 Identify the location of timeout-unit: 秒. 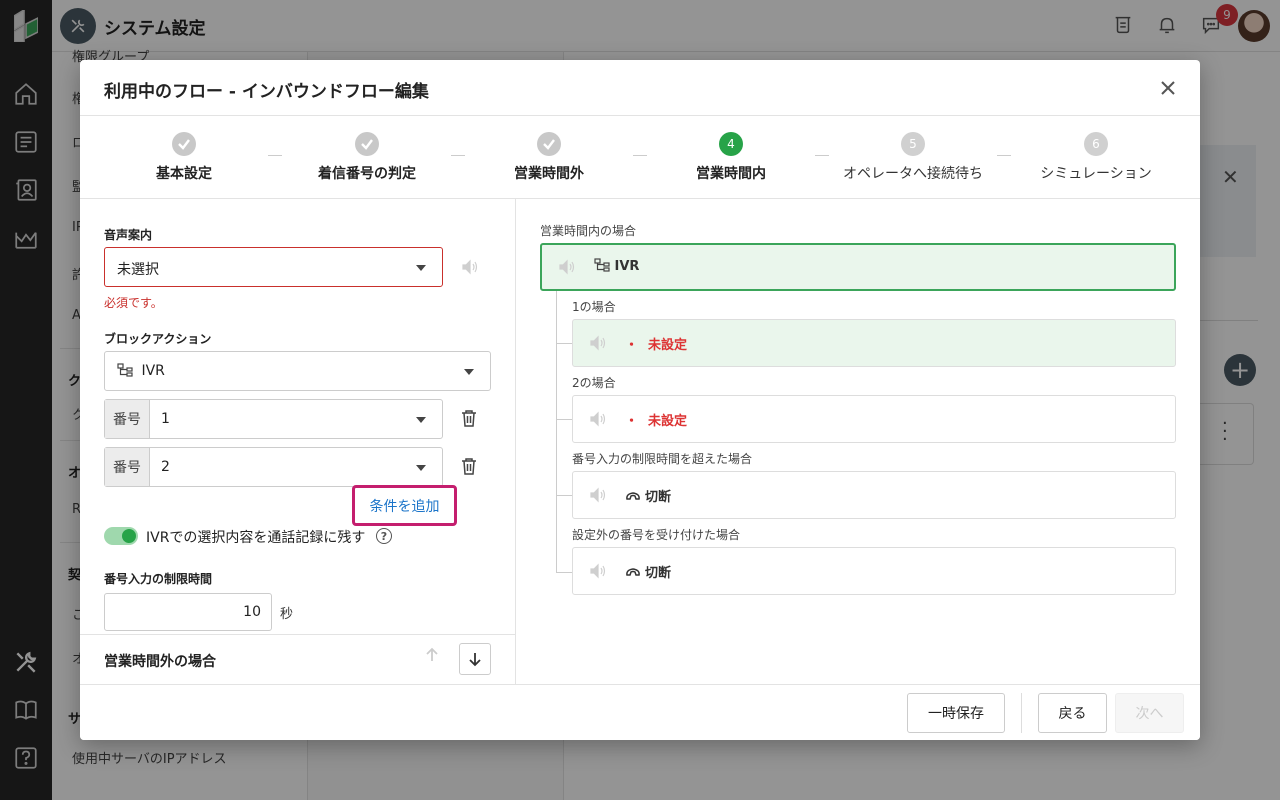
(287, 614).